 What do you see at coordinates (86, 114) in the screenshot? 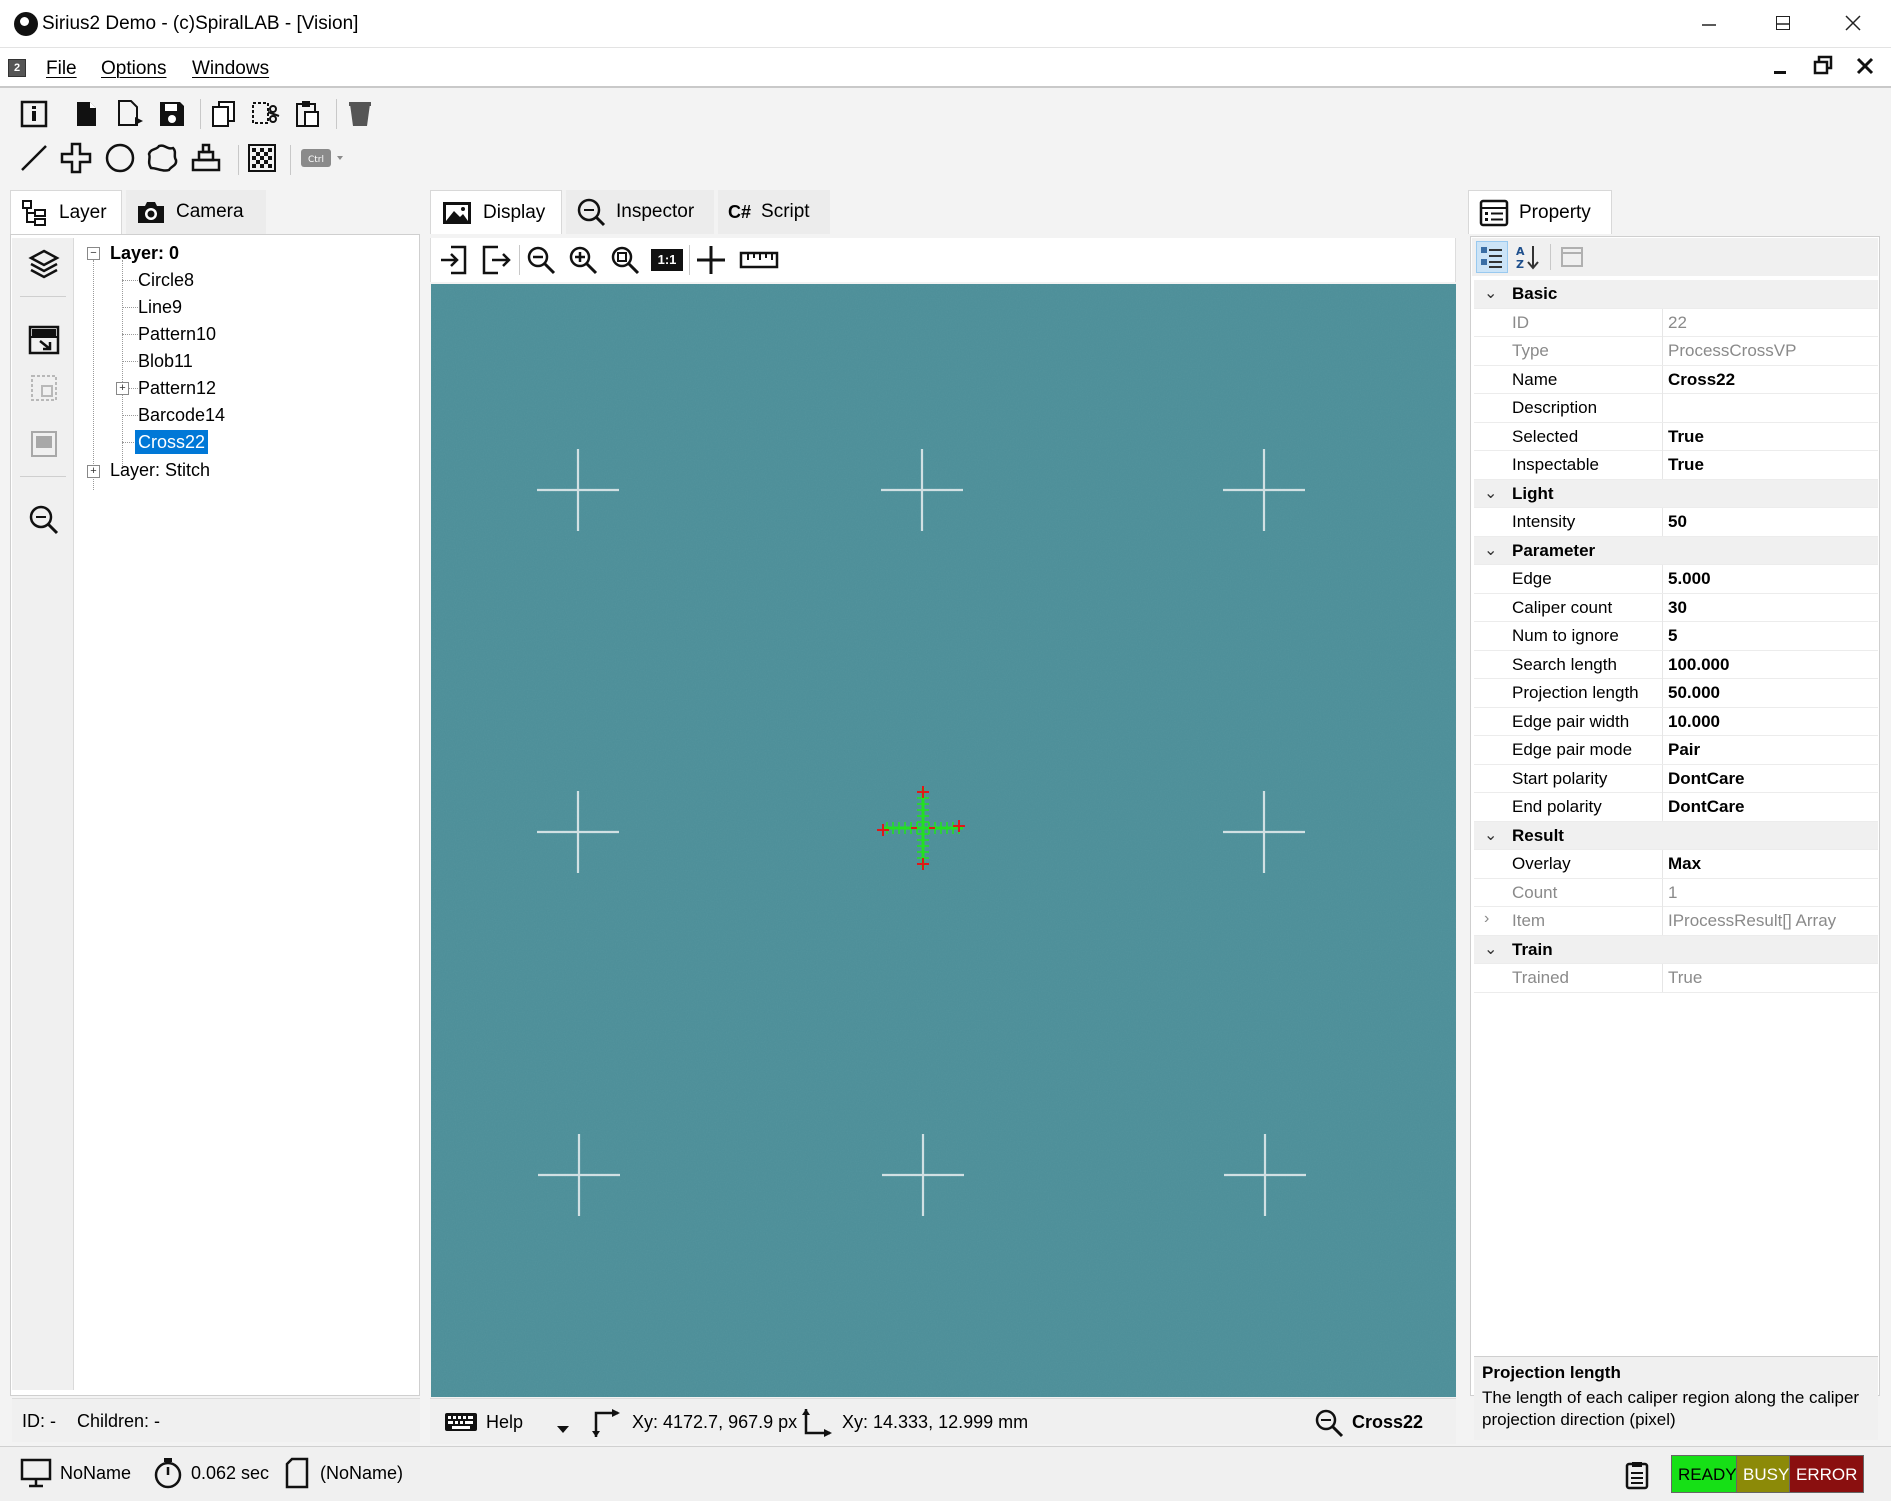
I see `new-file-button` at bounding box center [86, 114].